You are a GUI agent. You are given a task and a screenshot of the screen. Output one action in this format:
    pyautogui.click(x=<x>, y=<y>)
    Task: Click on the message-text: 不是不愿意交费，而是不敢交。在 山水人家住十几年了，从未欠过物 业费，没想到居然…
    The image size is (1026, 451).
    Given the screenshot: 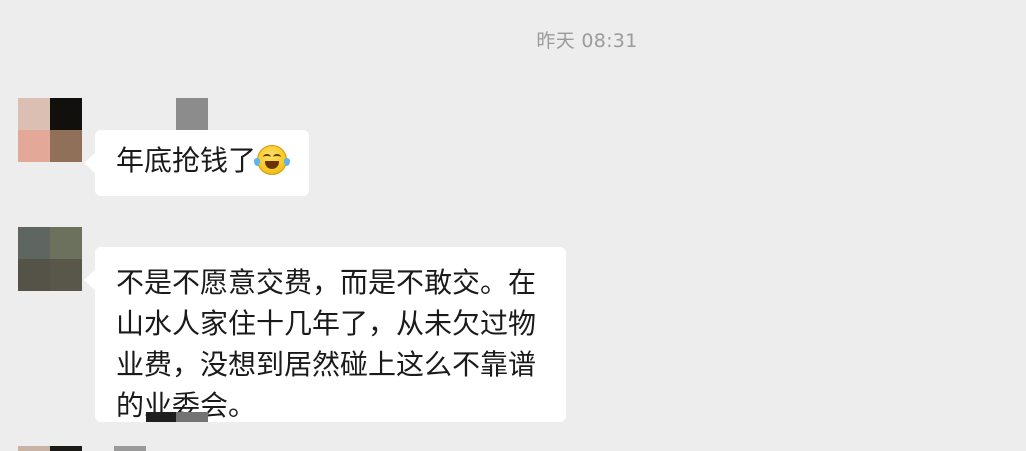 What is the action you would take?
    pyautogui.click(x=326, y=344)
    